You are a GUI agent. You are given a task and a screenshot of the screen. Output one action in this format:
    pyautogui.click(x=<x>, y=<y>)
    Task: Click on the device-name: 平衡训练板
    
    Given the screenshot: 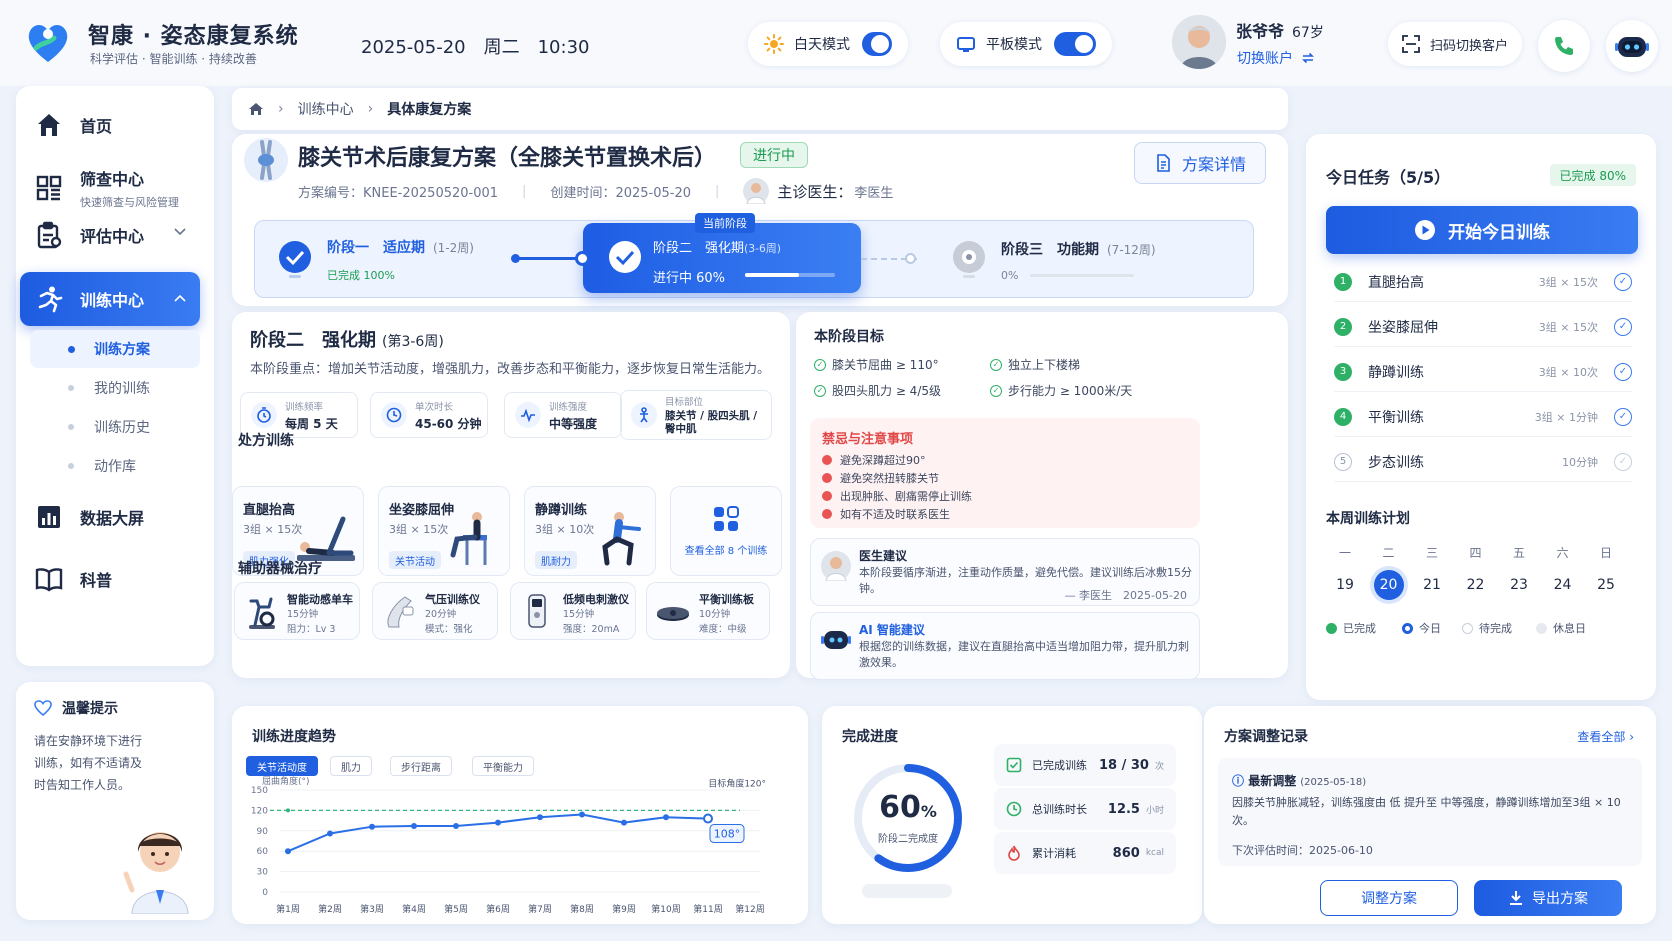 What is the action you would take?
    pyautogui.click(x=726, y=599)
    